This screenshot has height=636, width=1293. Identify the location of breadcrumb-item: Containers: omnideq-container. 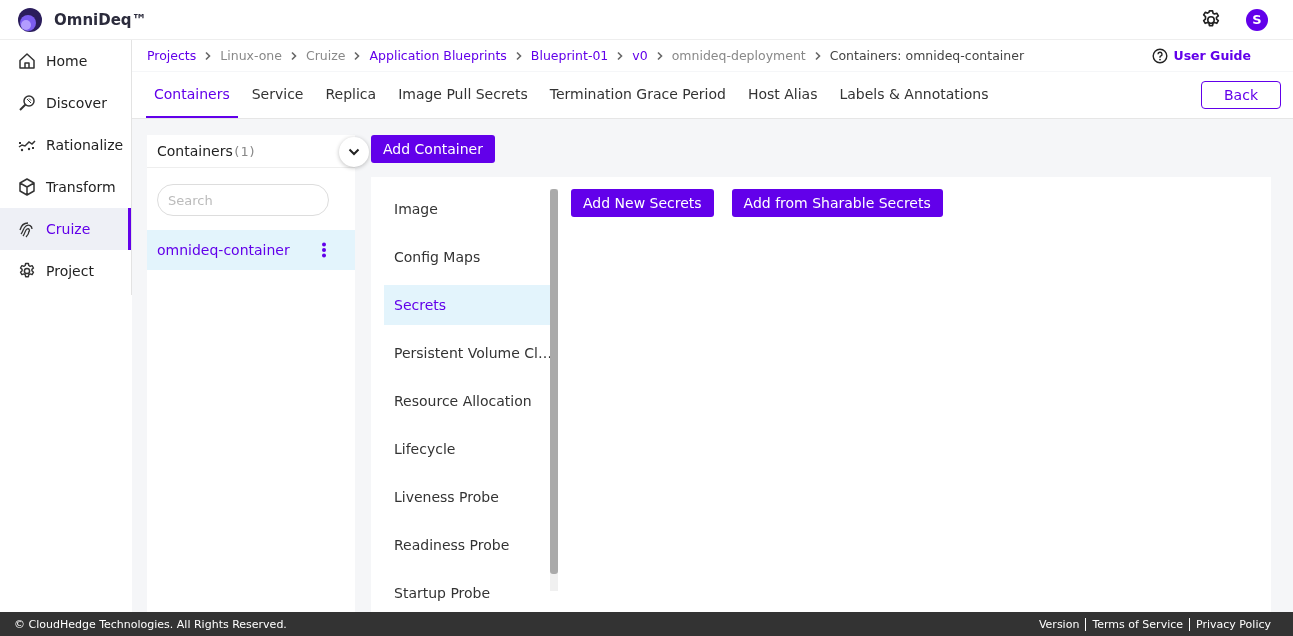
(927, 55).